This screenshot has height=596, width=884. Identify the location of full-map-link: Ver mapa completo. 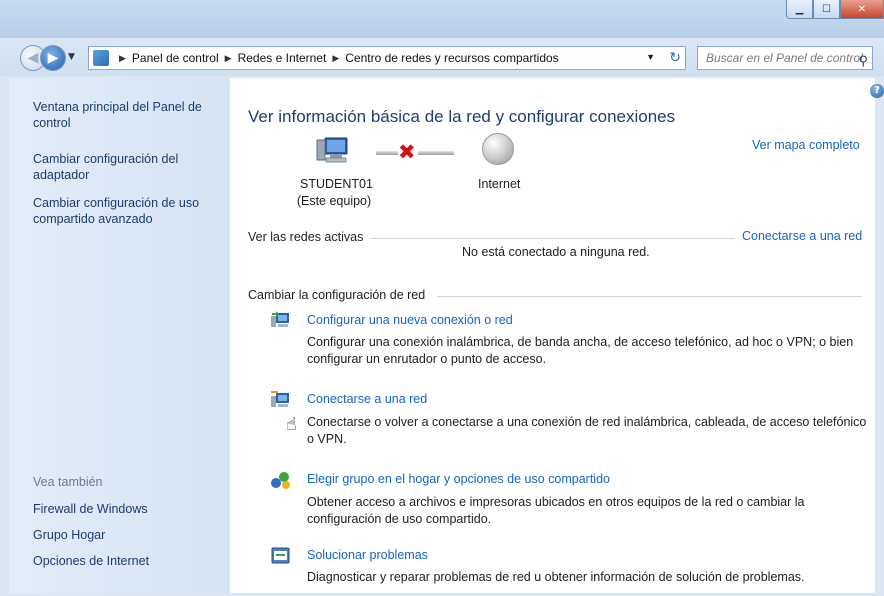
(806, 145).